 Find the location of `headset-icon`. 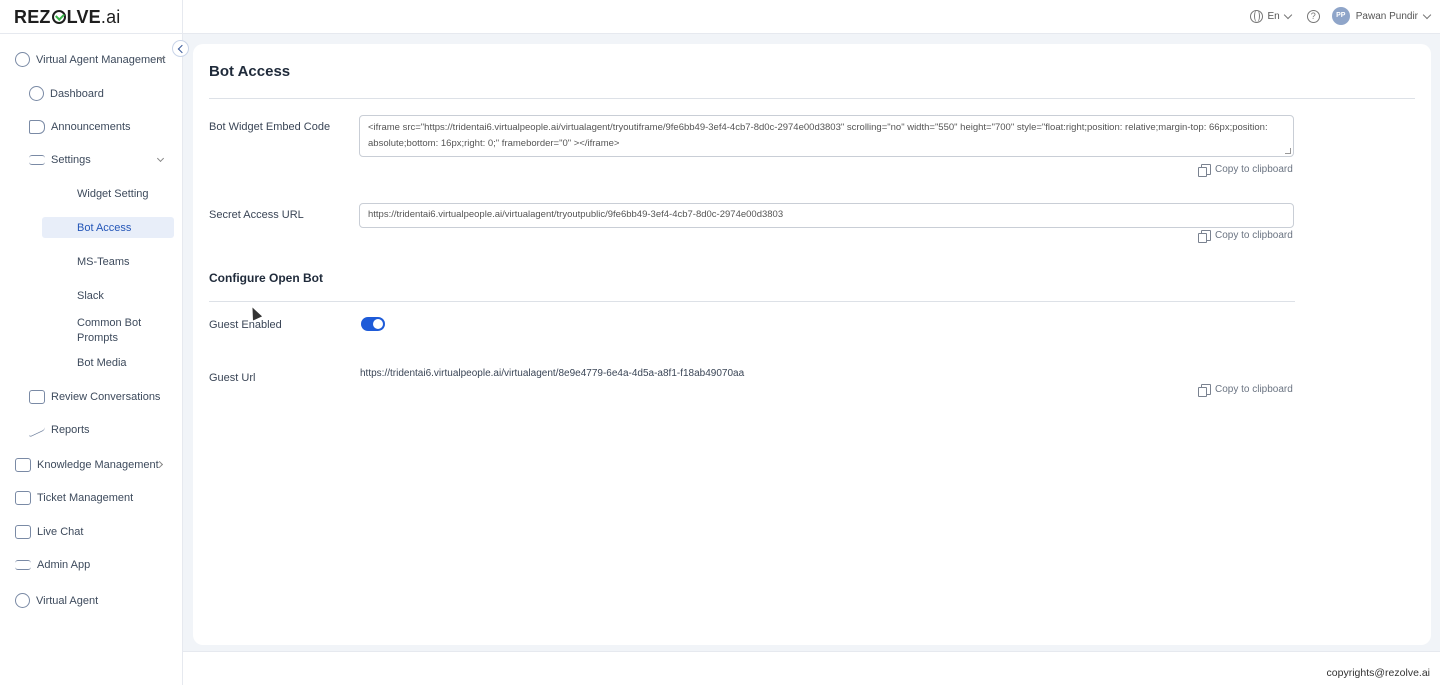

headset-icon is located at coordinates (22, 600).